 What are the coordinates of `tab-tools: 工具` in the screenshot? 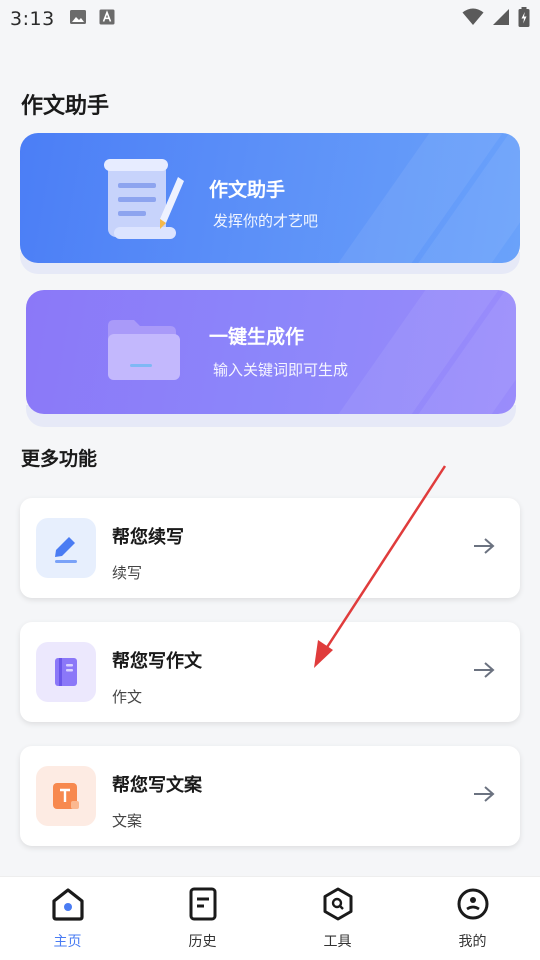 It's located at (337, 918).